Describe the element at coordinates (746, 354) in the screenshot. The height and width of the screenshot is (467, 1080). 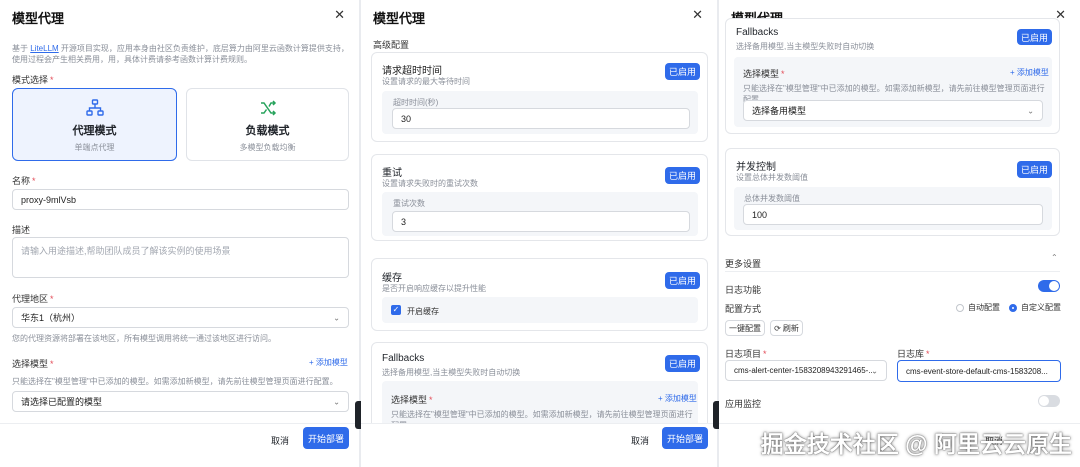
I see `log-project-label: 日志项目 *` at that location.